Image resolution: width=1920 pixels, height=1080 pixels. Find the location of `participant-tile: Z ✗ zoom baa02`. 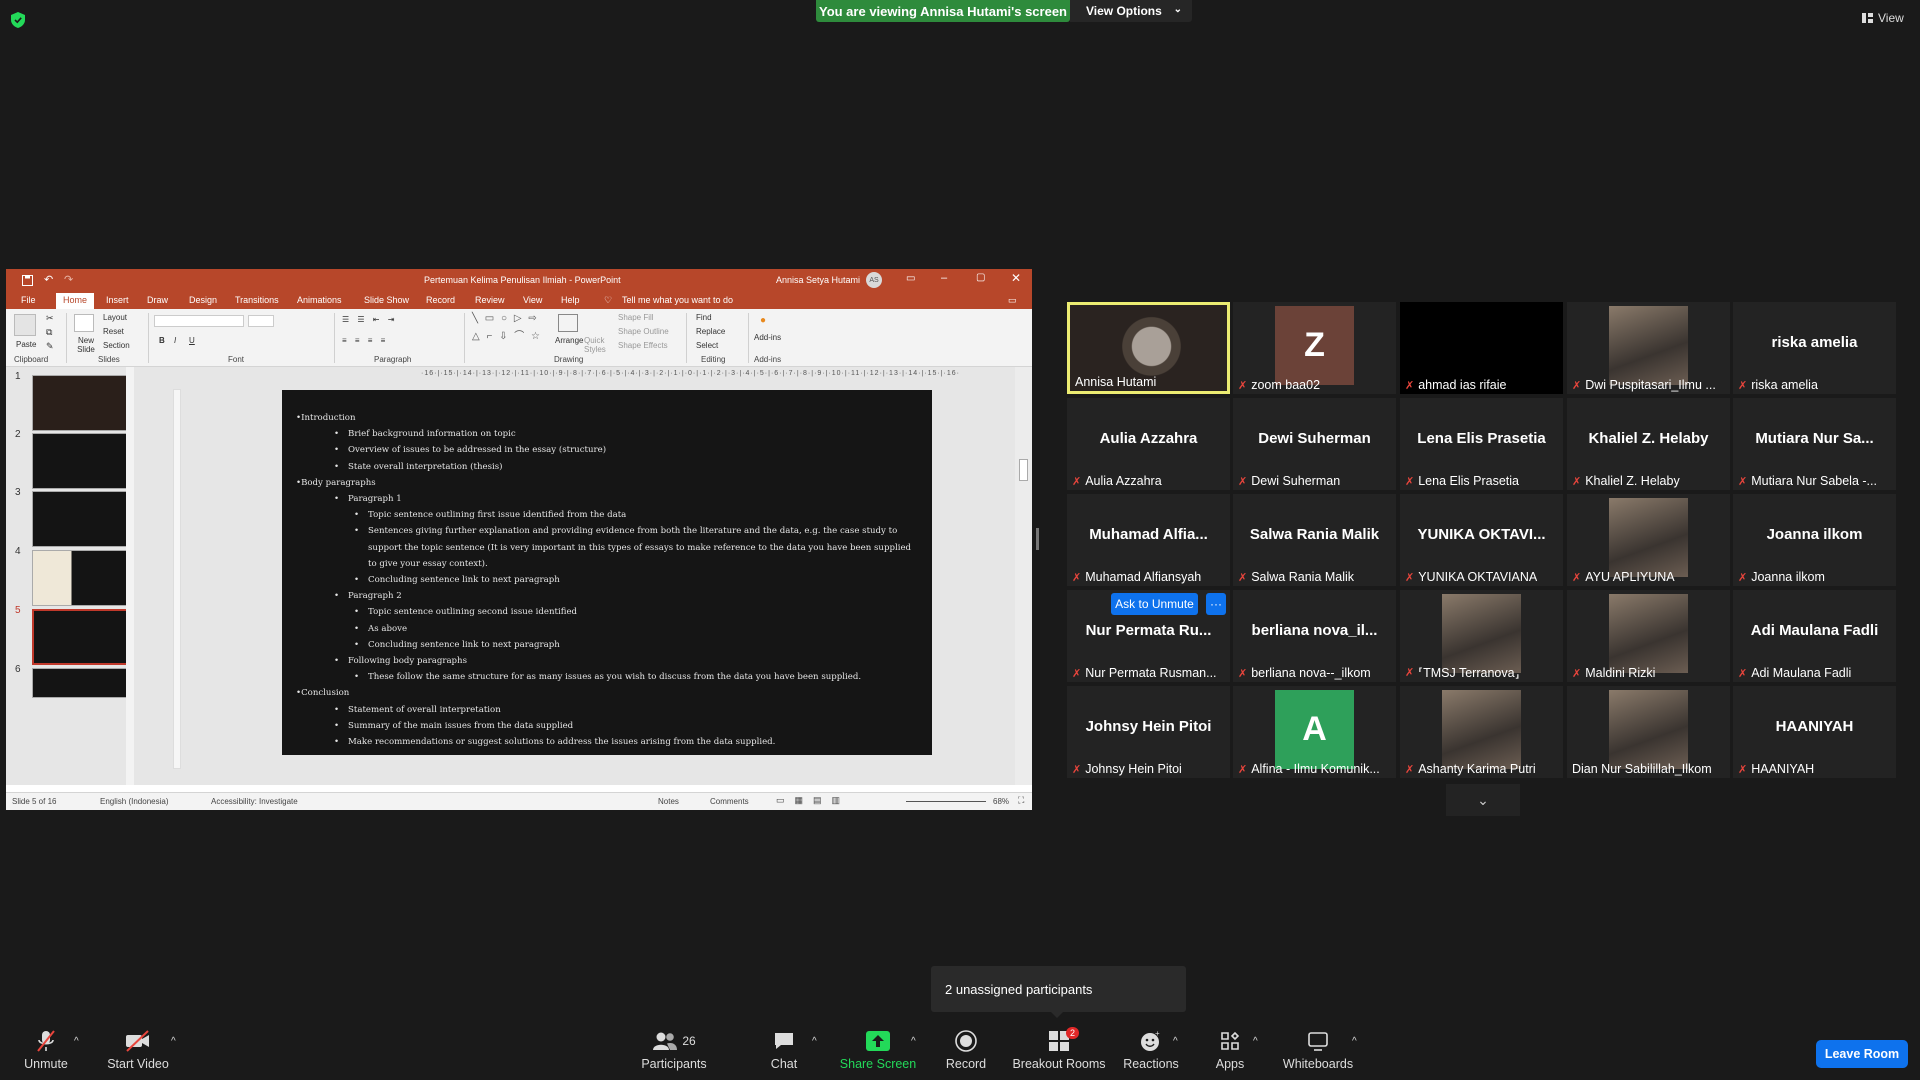

participant-tile: Z ✗ zoom baa02 is located at coordinates (1314, 348).